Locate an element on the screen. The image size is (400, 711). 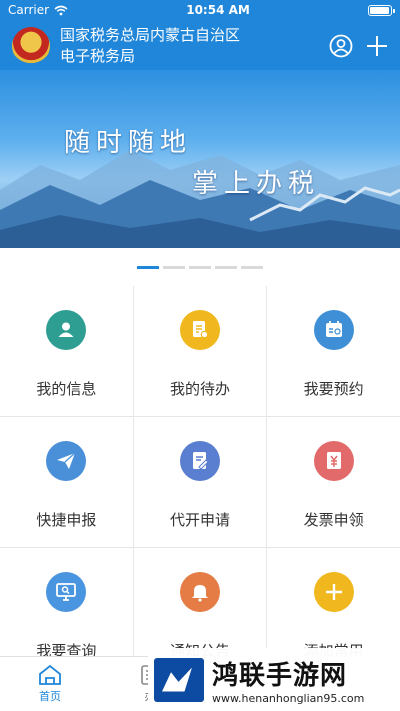
carousel-indicator is located at coordinates (200, 267).